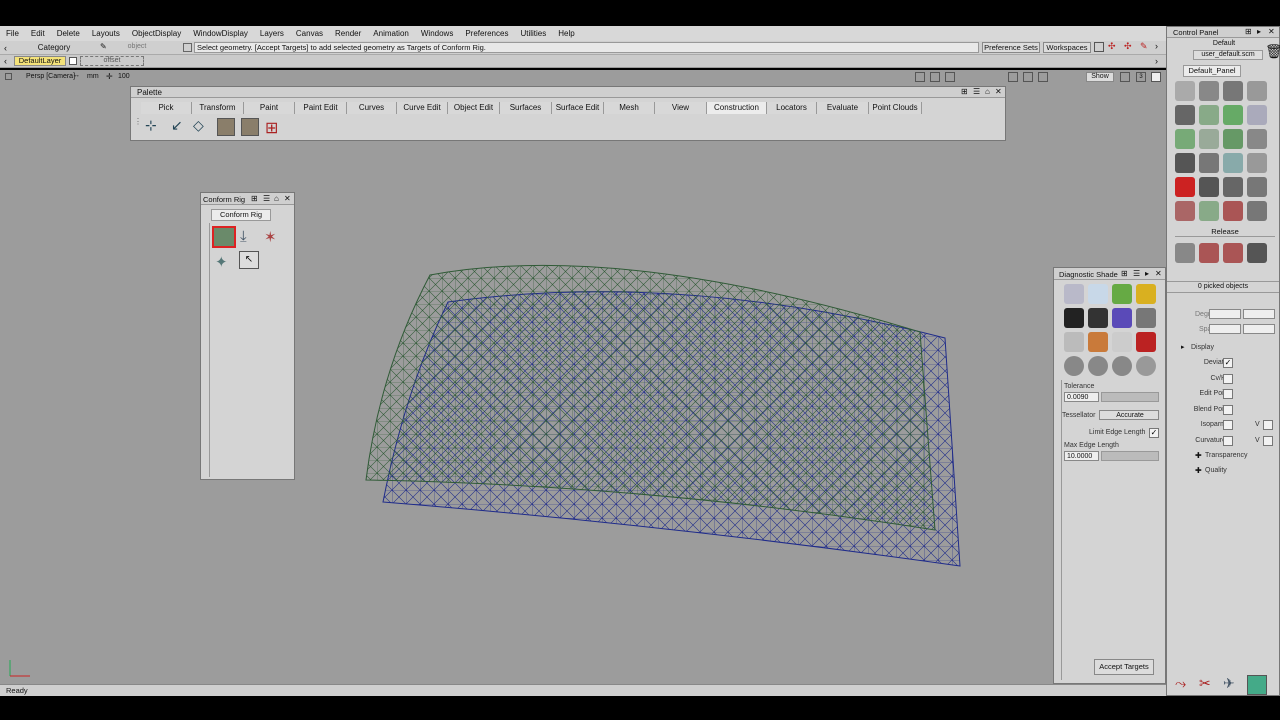 Image resolution: width=1280 pixels, height=720 pixels. Describe the element at coordinates (1209, 187) in the screenshot. I see `chart-icon` at that location.